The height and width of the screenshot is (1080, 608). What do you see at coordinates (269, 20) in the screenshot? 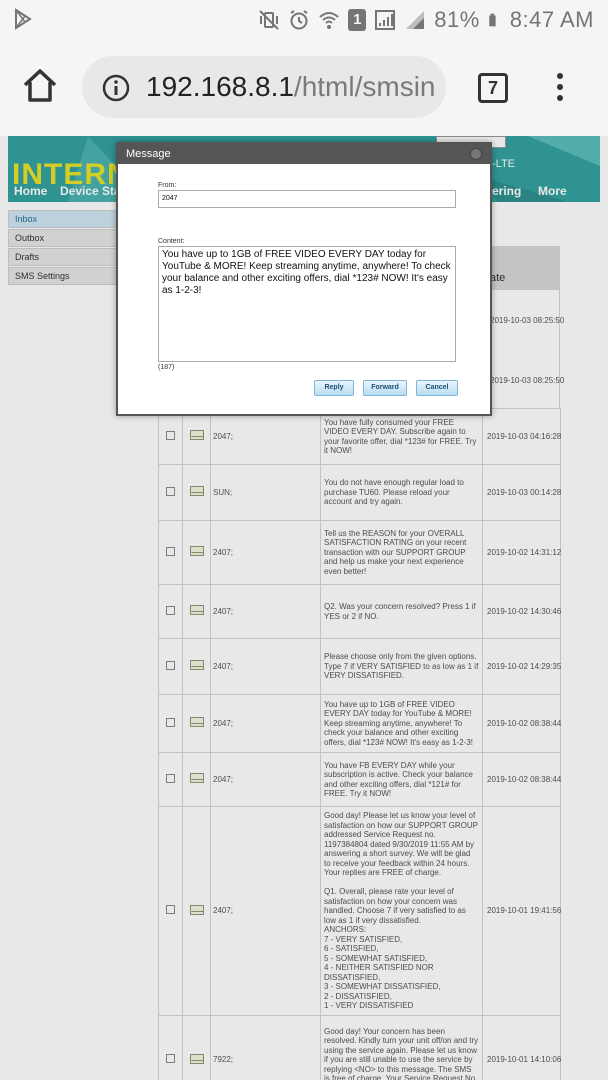
I see `mute-vibrate-icon` at bounding box center [269, 20].